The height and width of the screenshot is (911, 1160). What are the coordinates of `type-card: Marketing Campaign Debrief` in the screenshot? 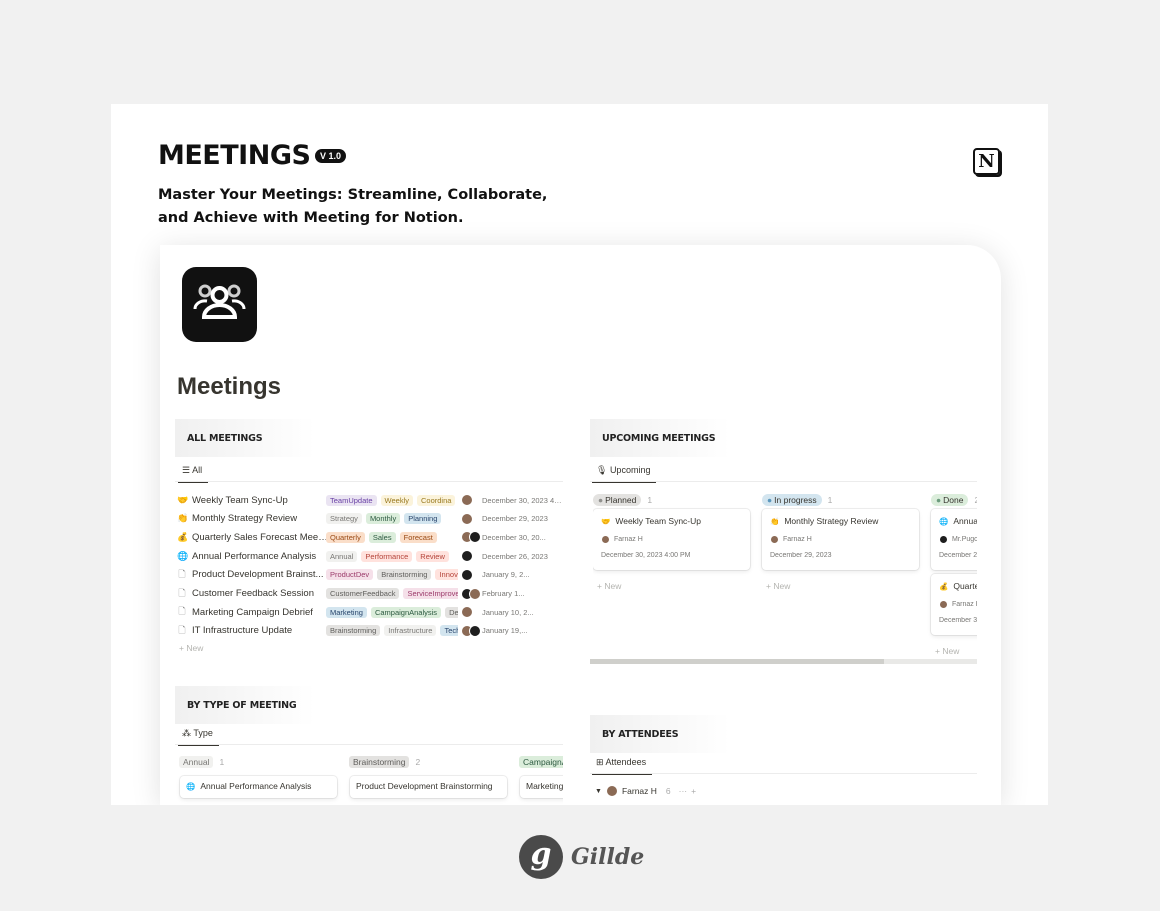 It's located at (541, 787).